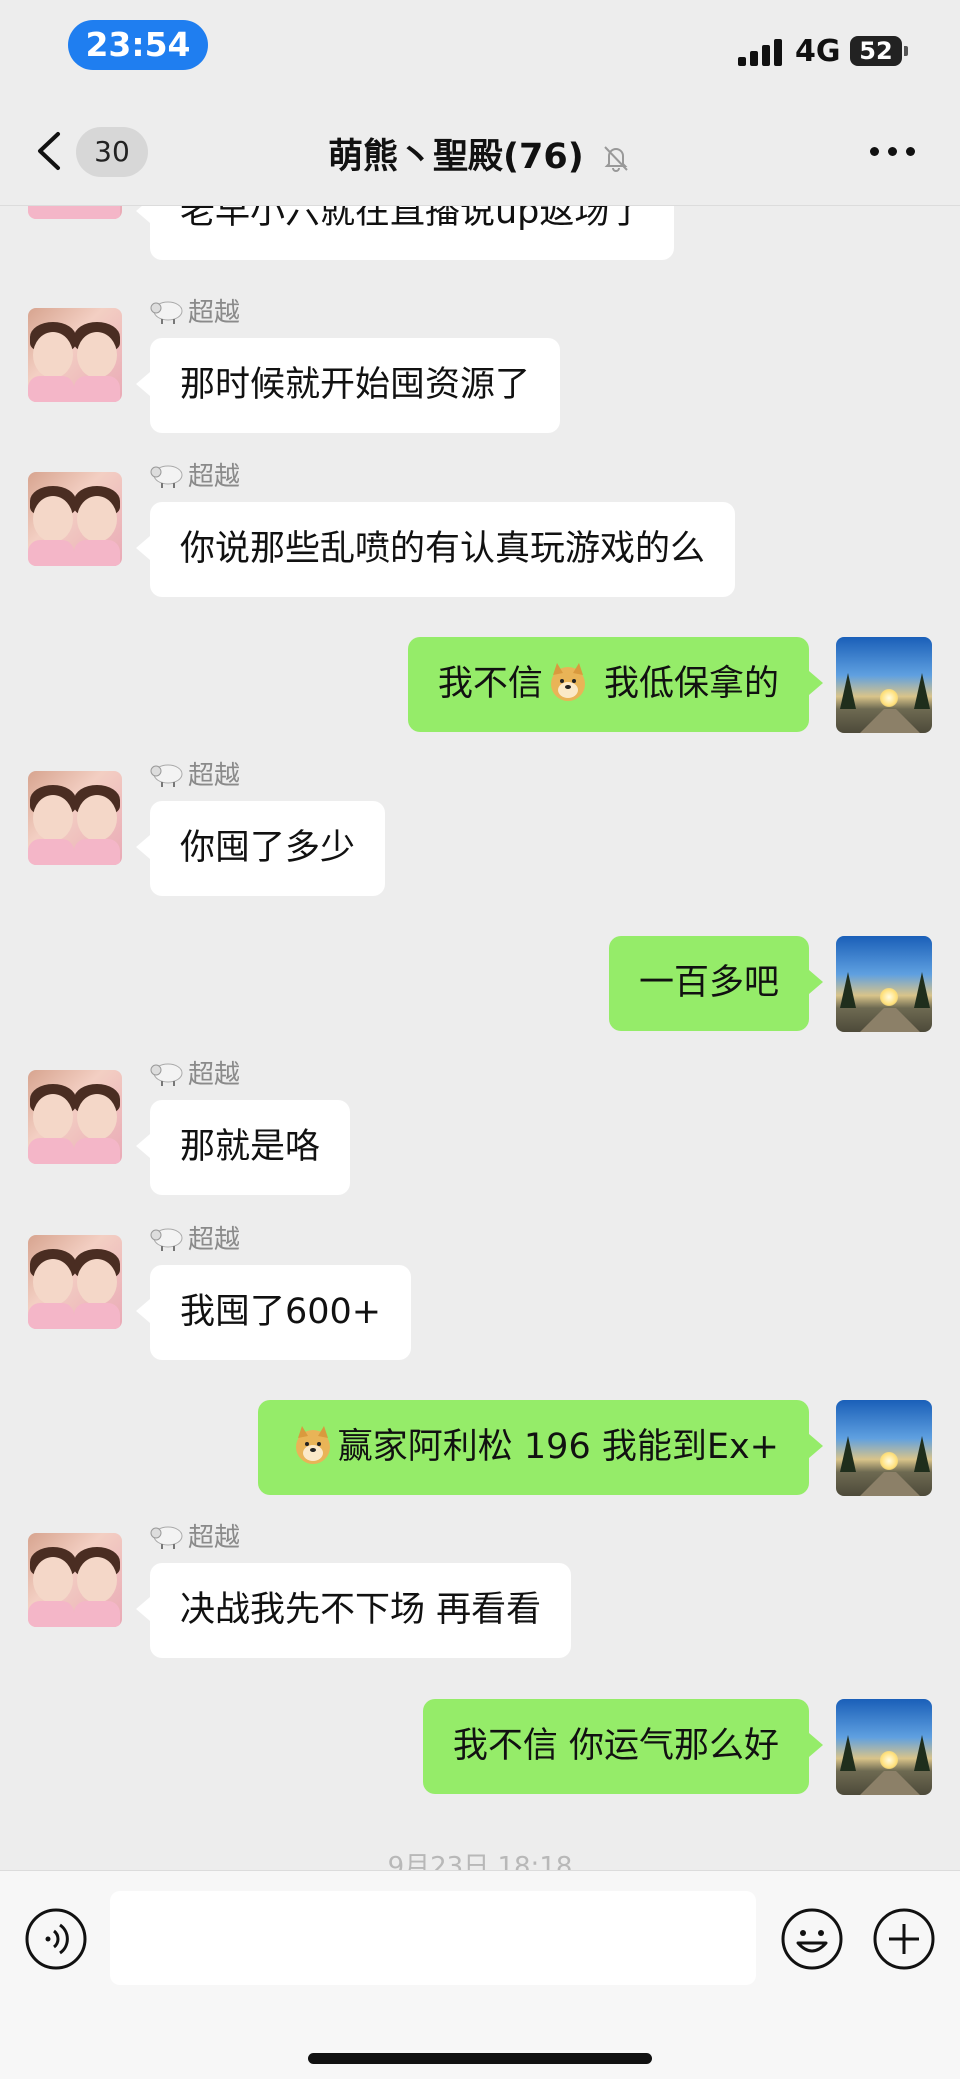 This screenshot has width=960, height=2079. I want to click on message-text: 你囤了多少, so click(268, 848).